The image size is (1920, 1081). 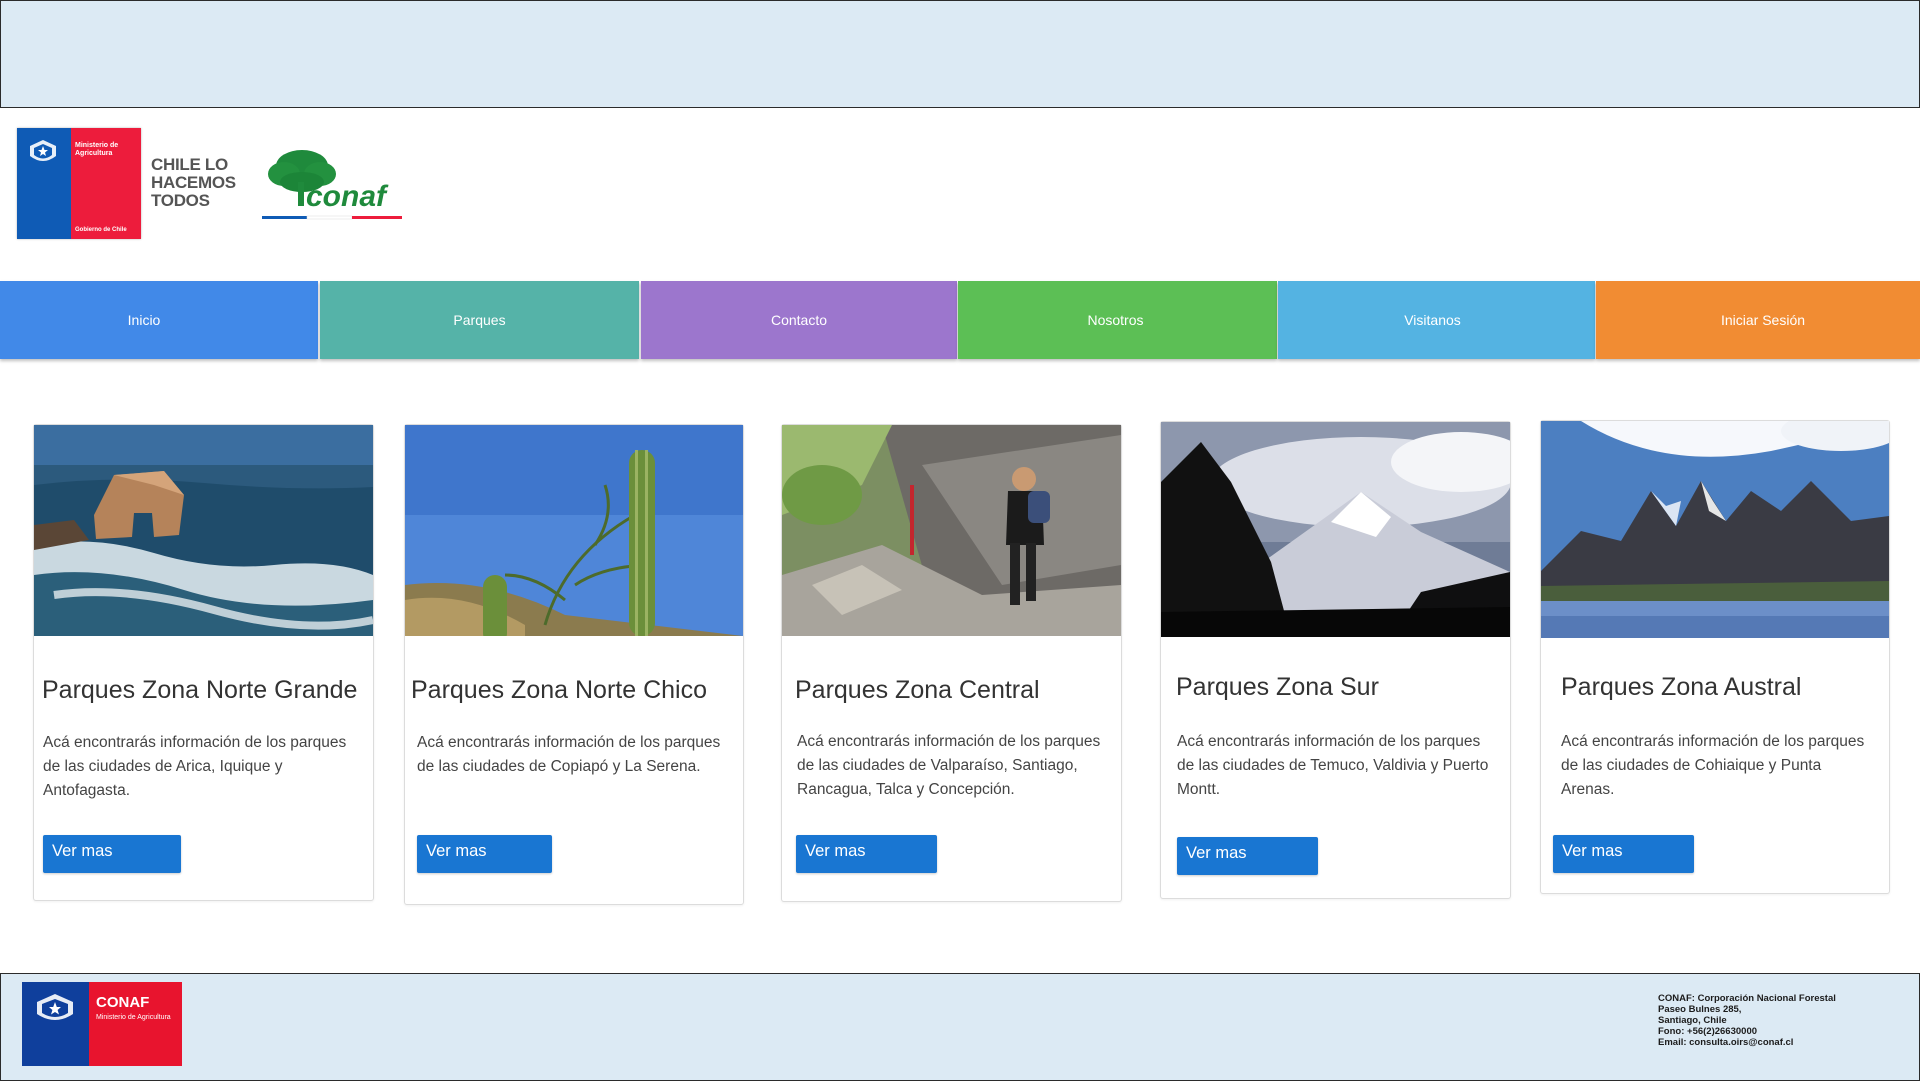 I want to click on nav-nosotros-label: Nosotros, so click(x=1115, y=320).